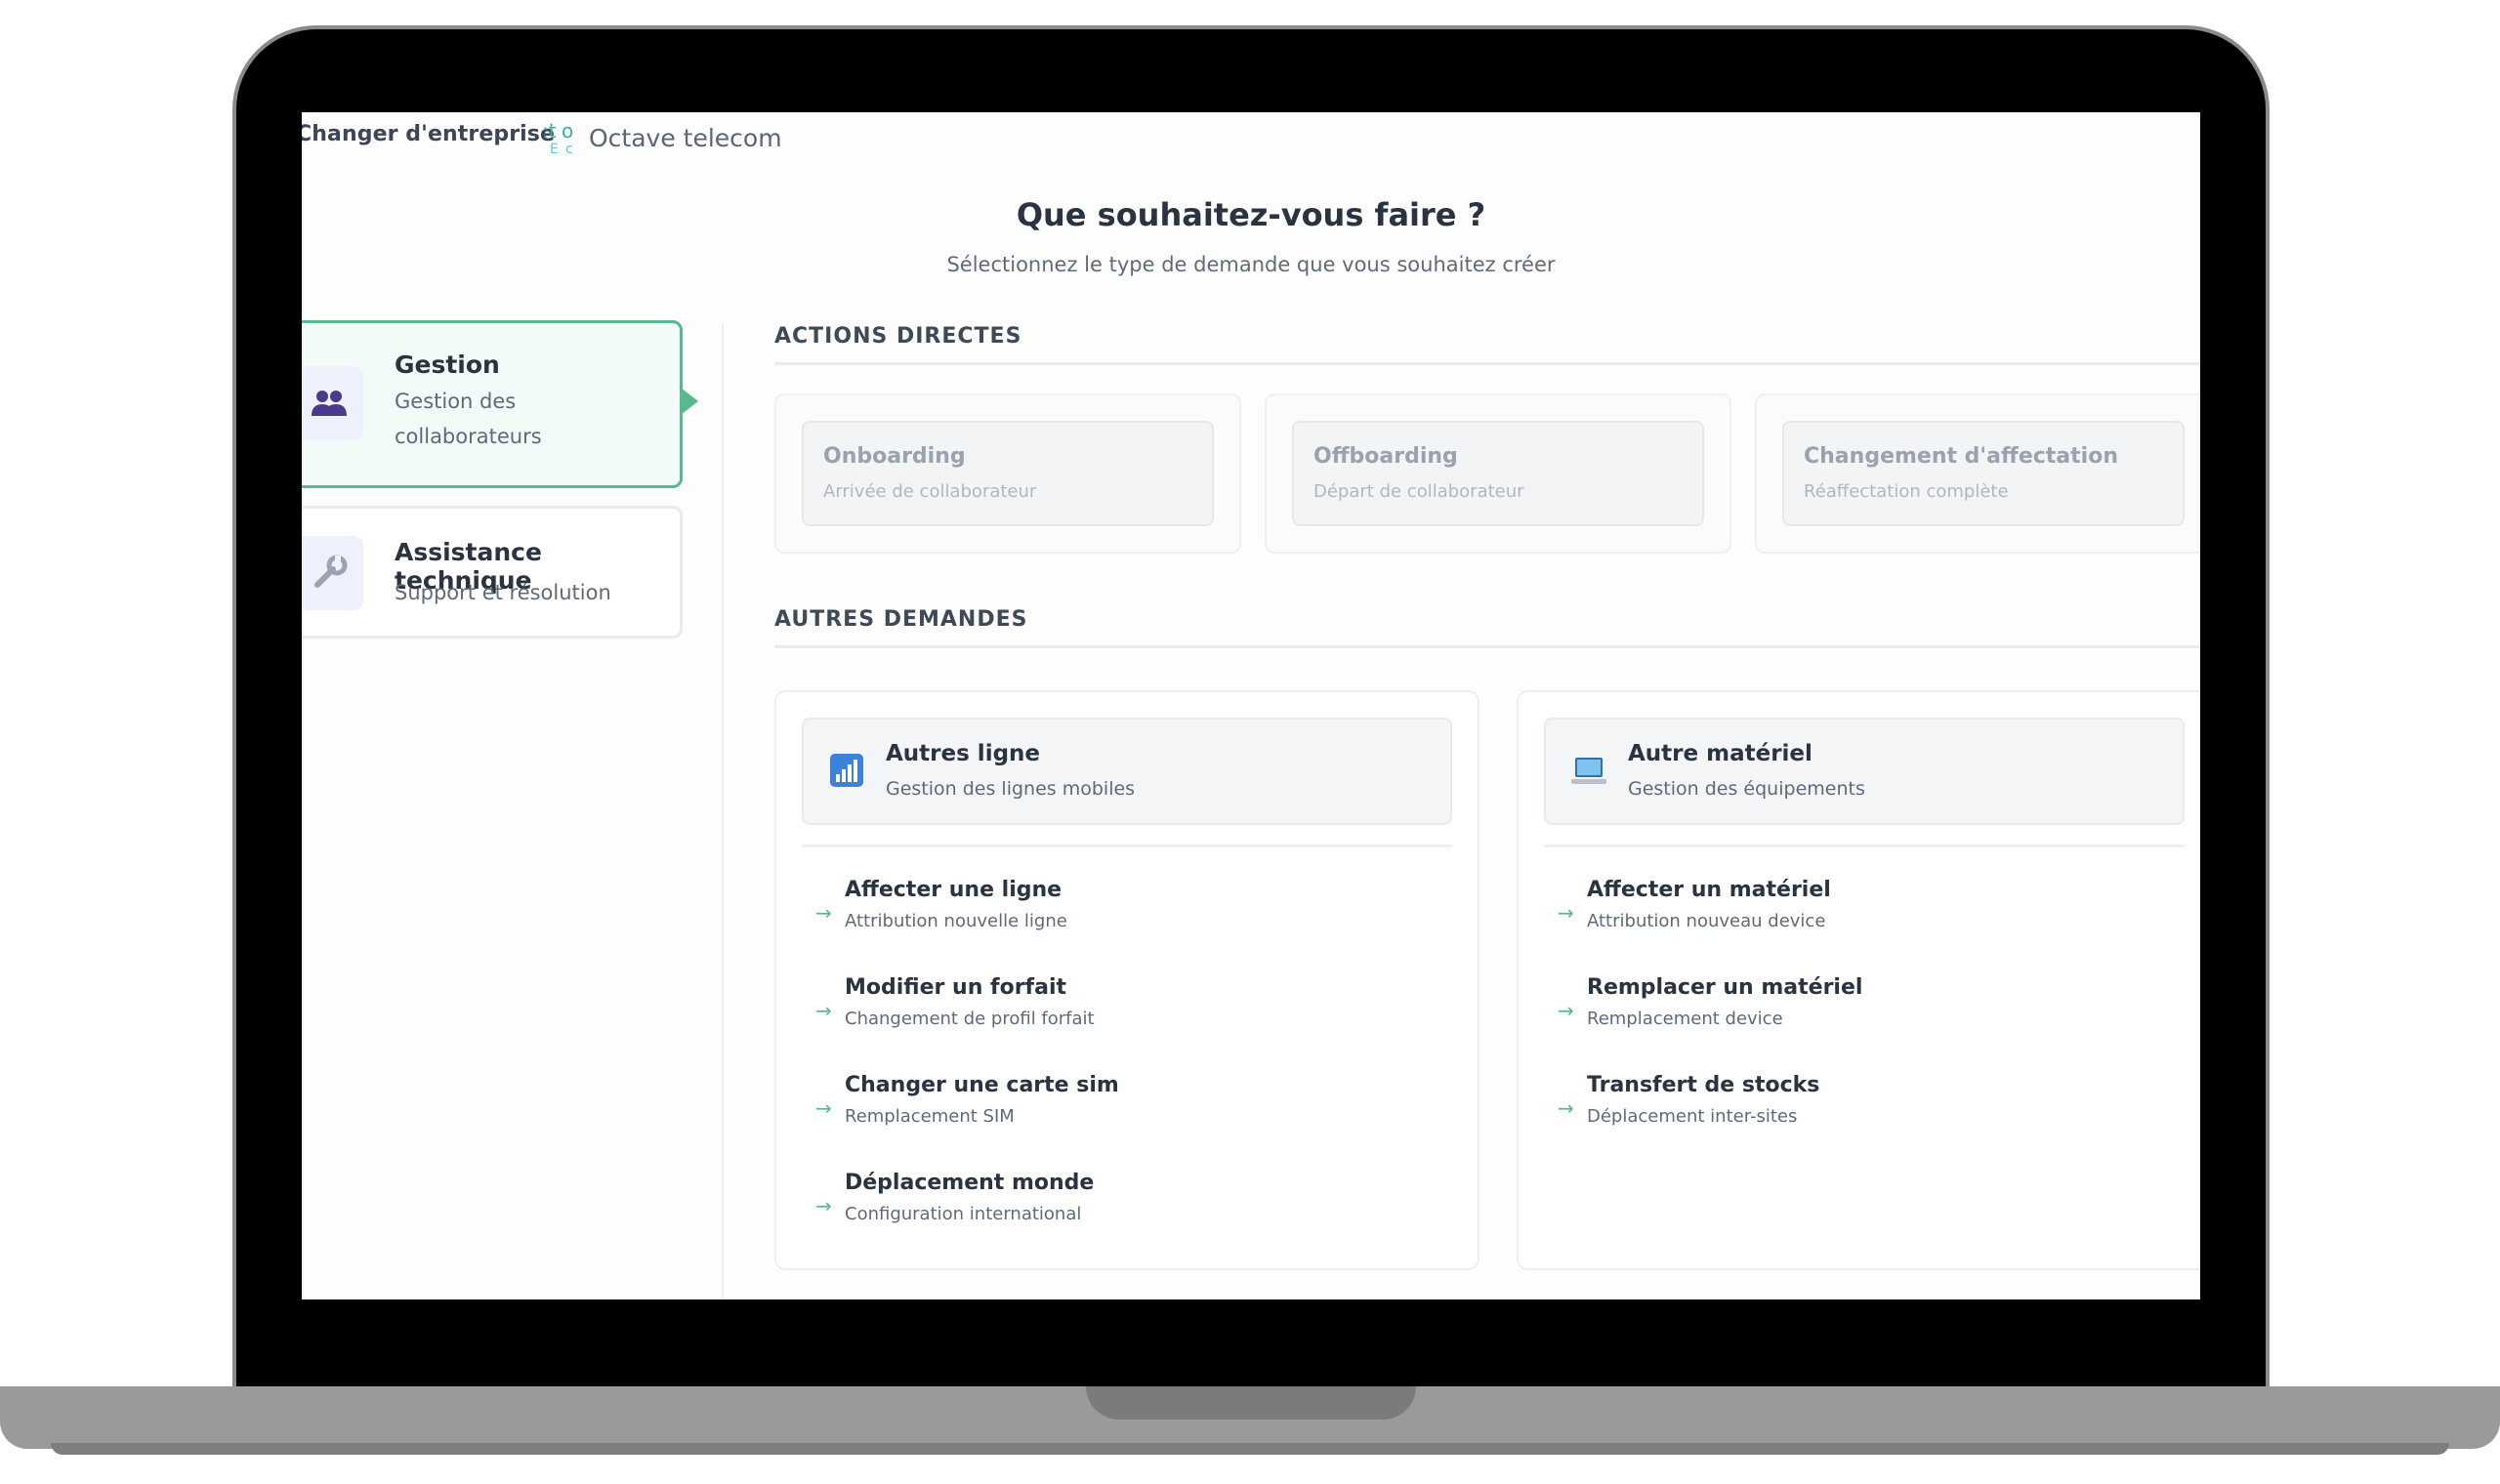  I want to click on category-gestion: Gestion Gestion des collaborateurs, so click(492, 404).